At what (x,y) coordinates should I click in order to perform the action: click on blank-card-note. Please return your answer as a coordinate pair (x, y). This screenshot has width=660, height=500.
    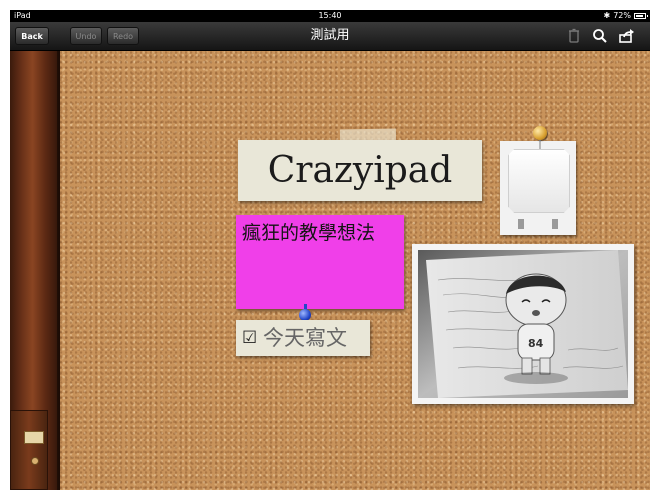
    Looking at the image, I should click on (538, 188).